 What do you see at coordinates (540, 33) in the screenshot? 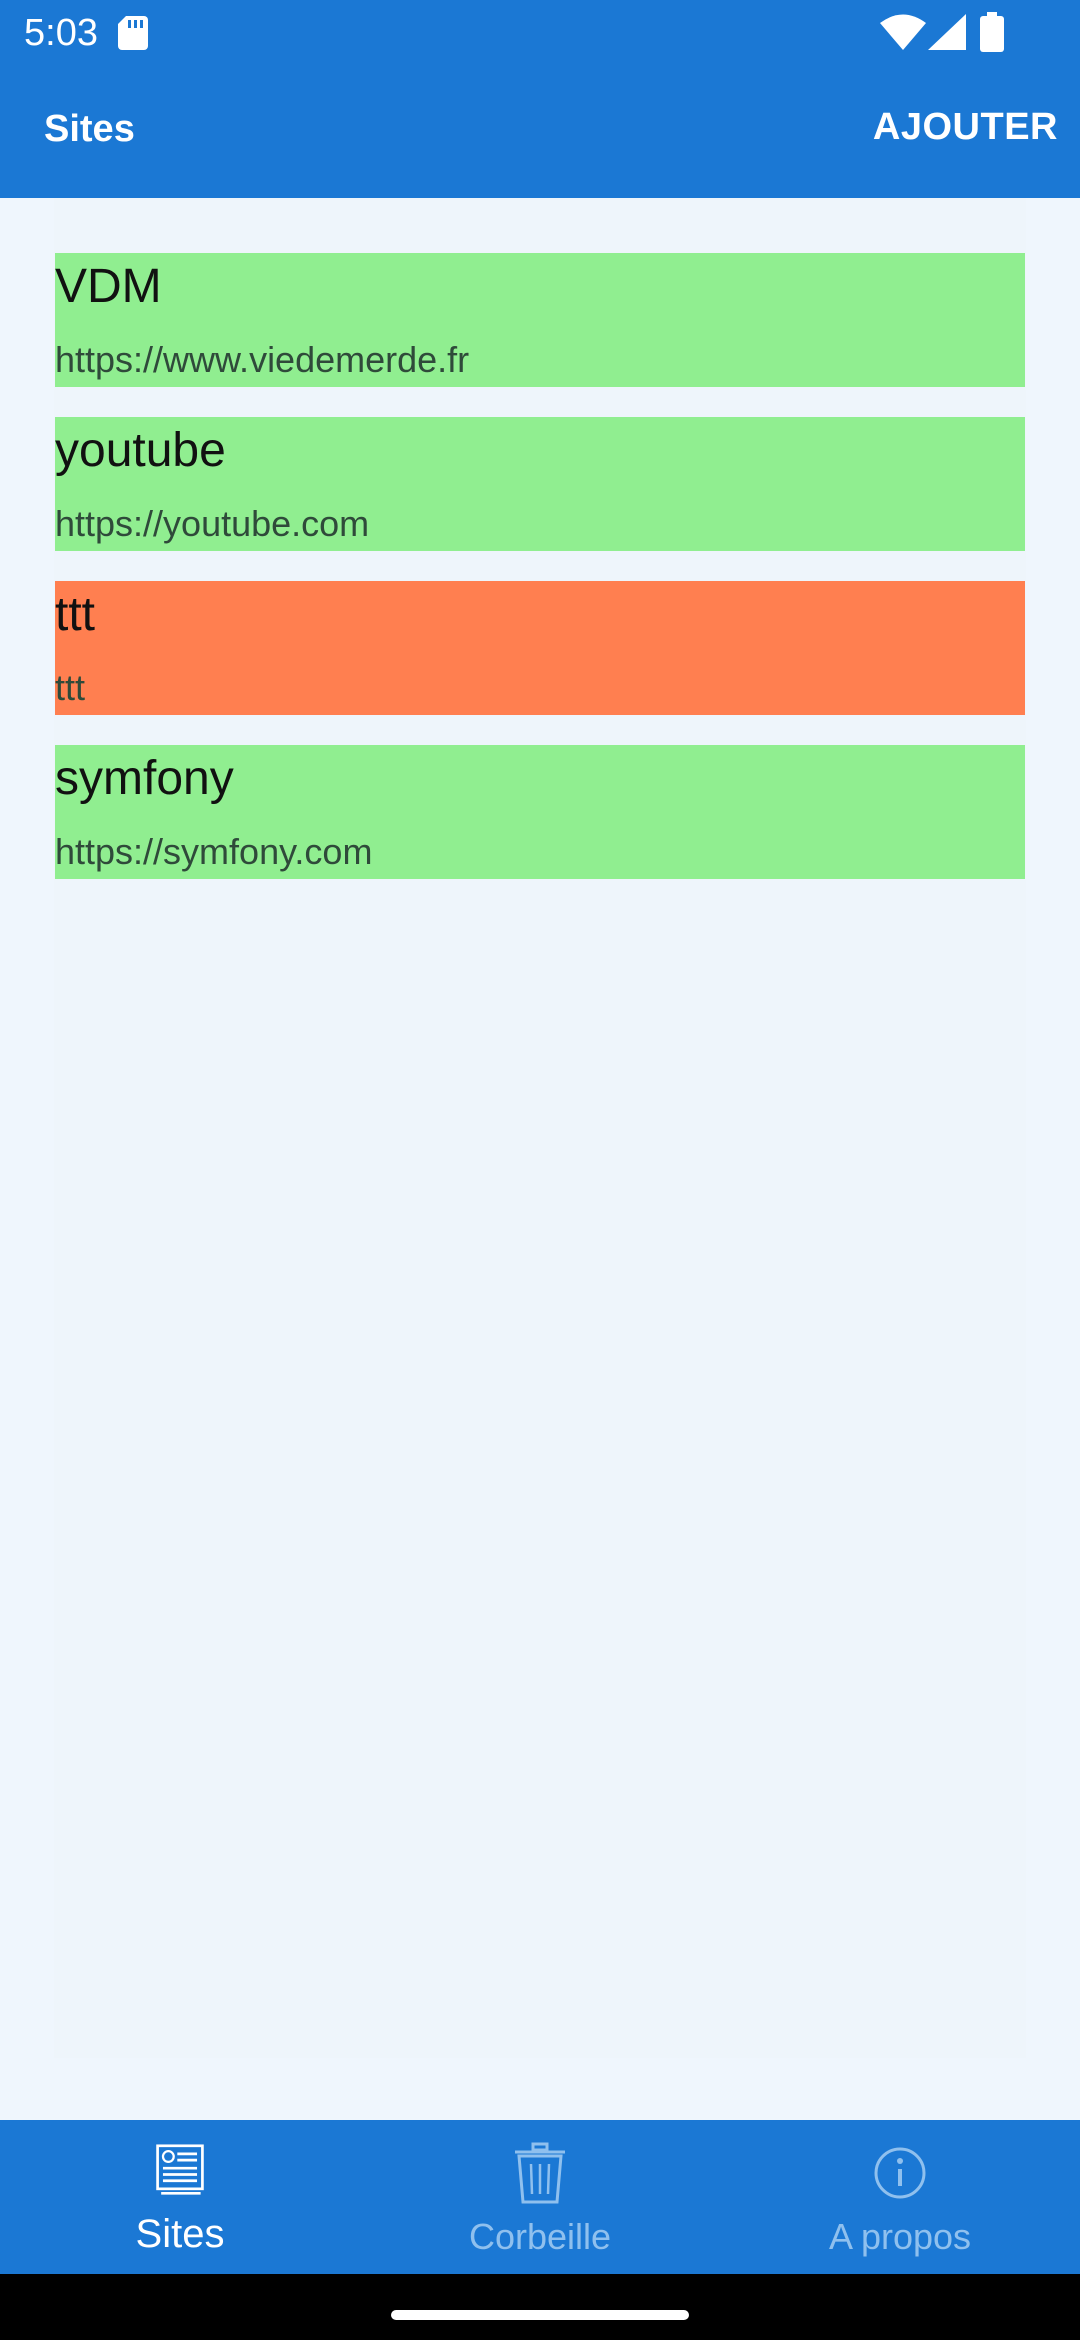
I see `status-bar: 5:03` at bounding box center [540, 33].